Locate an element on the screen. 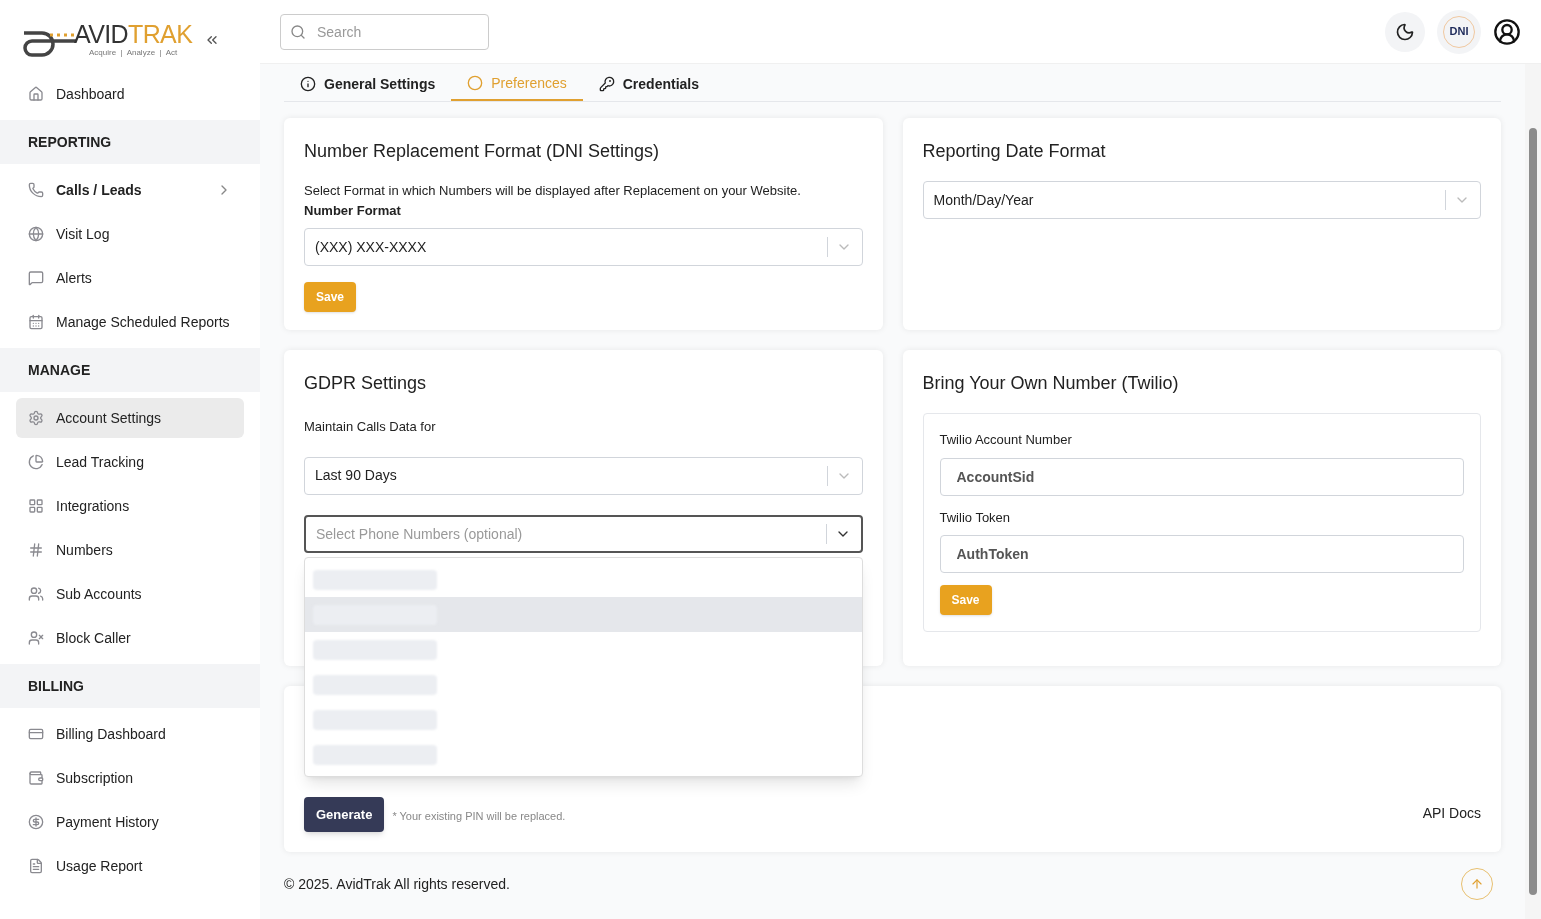  logo-text: AVID is located at coordinates (101, 33).